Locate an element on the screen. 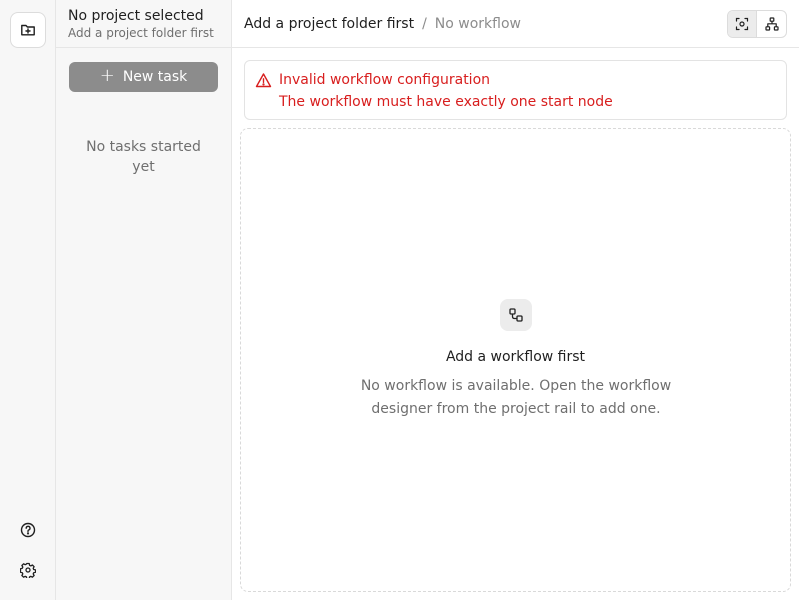 This screenshot has height=600, width=799. help-circle-icon is located at coordinates (28, 530).